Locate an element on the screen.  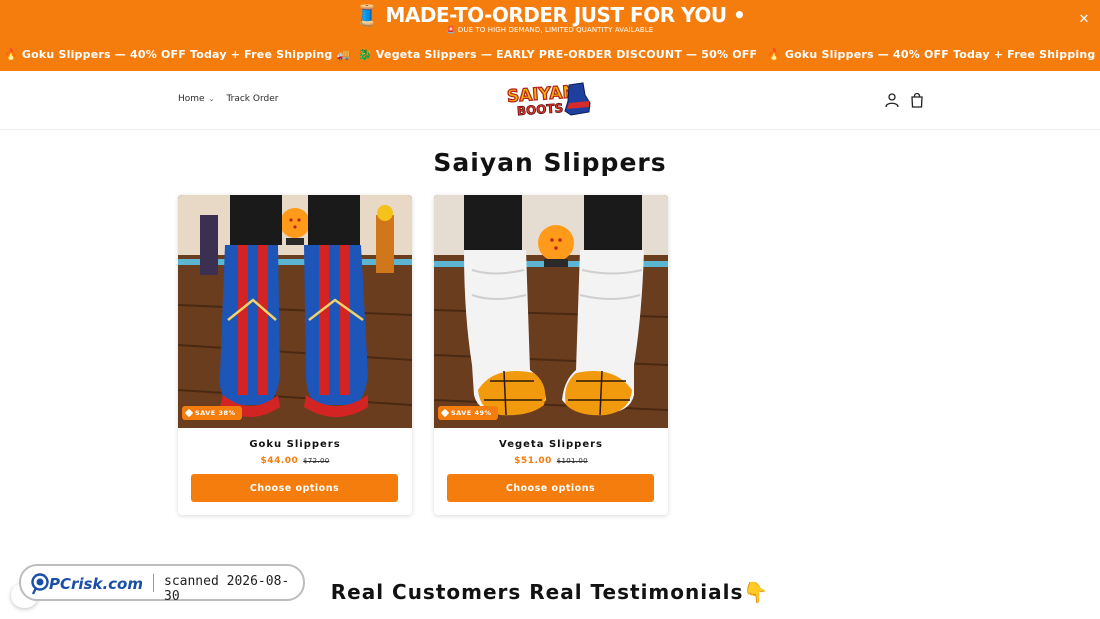
main-nav: Home ⌄ Track Order is located at coordinates (228, 99).